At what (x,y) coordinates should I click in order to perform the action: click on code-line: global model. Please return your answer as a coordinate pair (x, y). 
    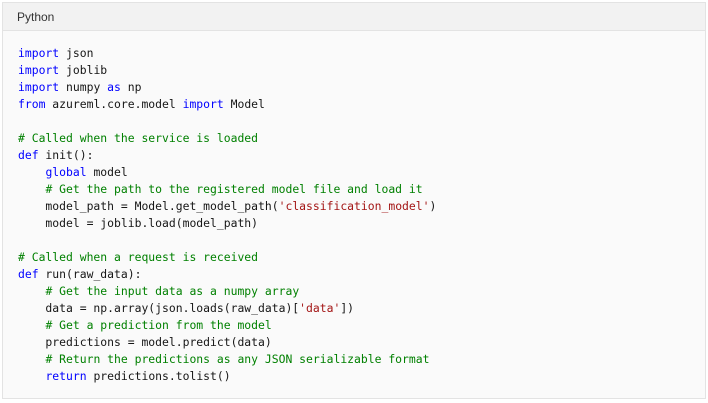
    Looking at the image, I should click on (361, 172).